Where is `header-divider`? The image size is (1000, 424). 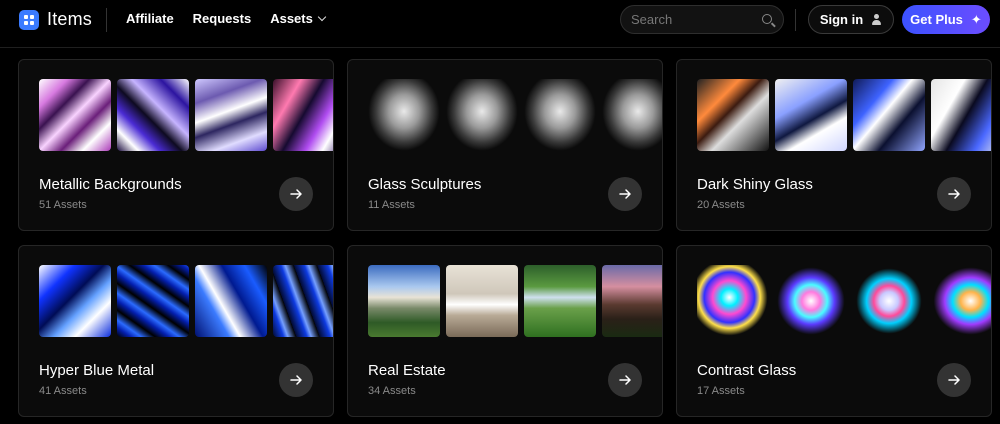
header-divider is located at coordinates (106, 20).